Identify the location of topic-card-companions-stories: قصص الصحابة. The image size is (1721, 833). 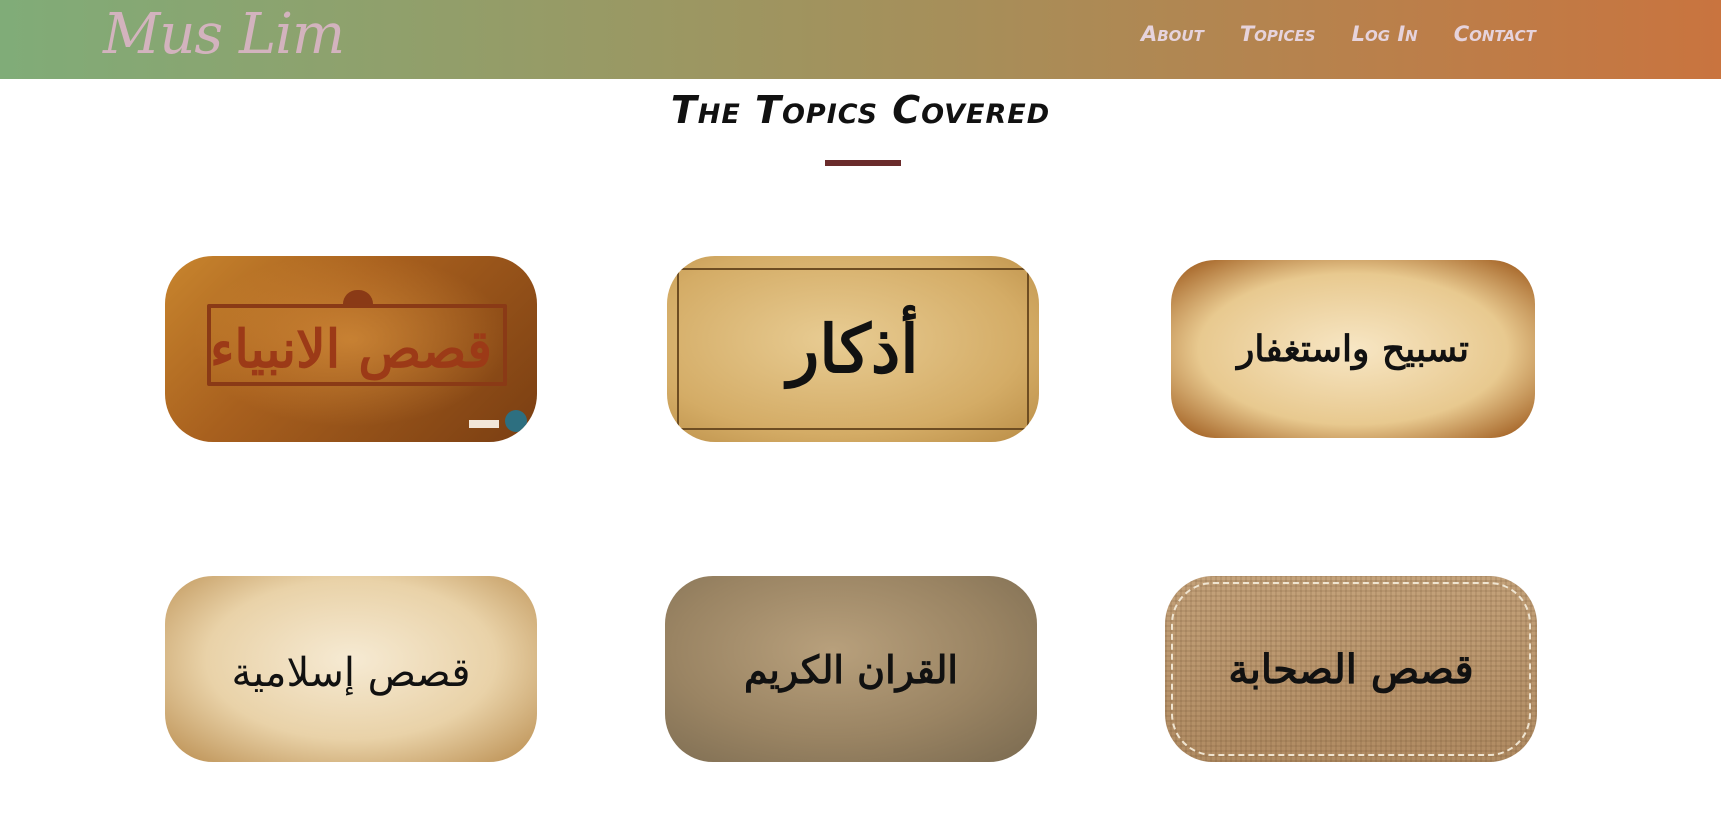
(1351, 669).